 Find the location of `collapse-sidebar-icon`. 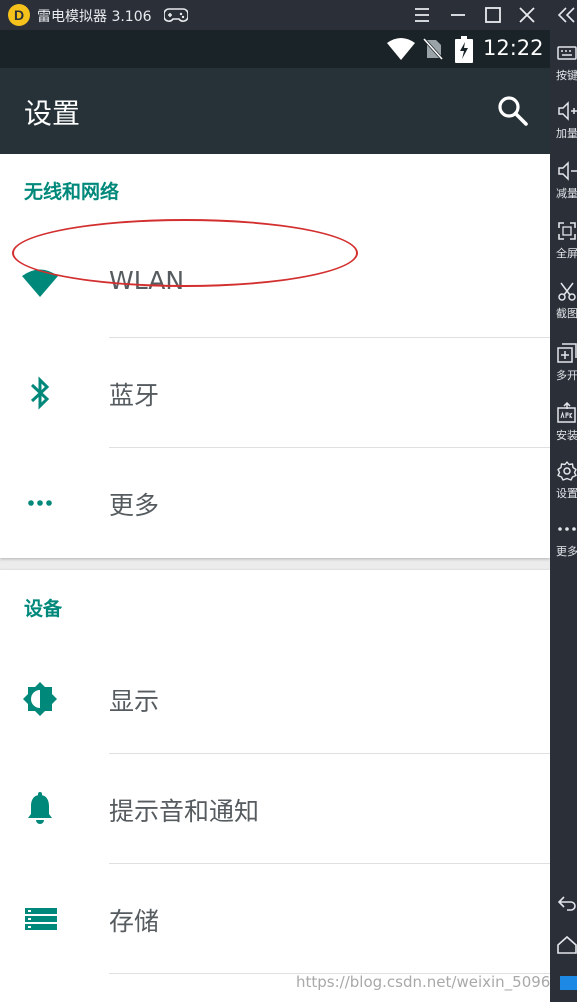

collapse-sidebar-icon is located at coordinates (566, 15).